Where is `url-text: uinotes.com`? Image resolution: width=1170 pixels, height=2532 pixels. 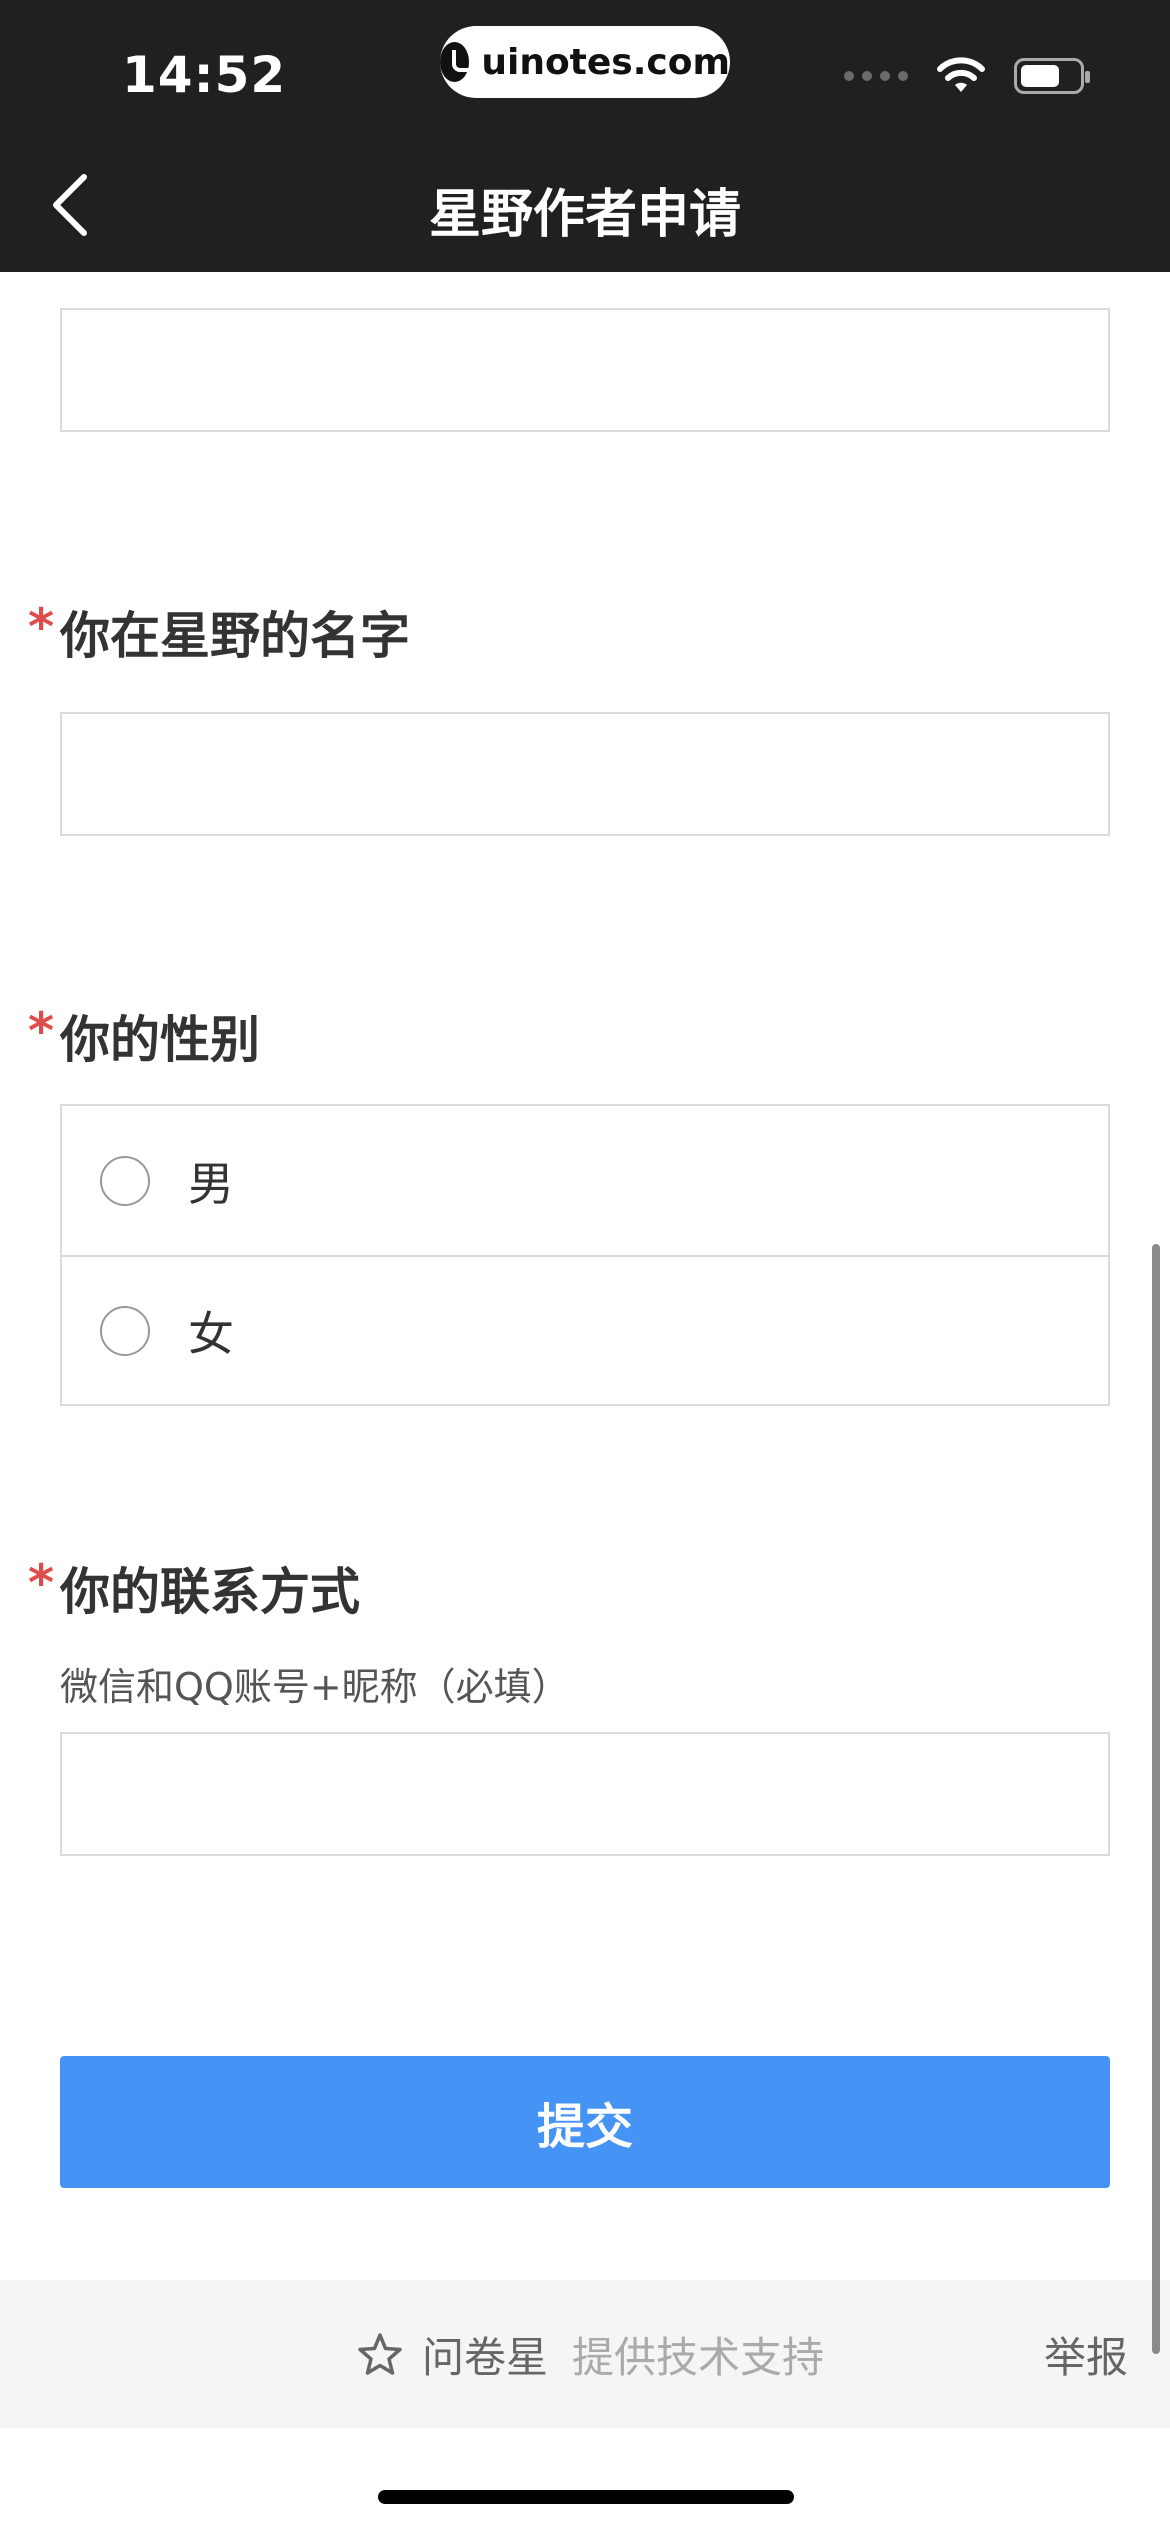 url-text: uinotes.com is located at coordinates (605, 62).